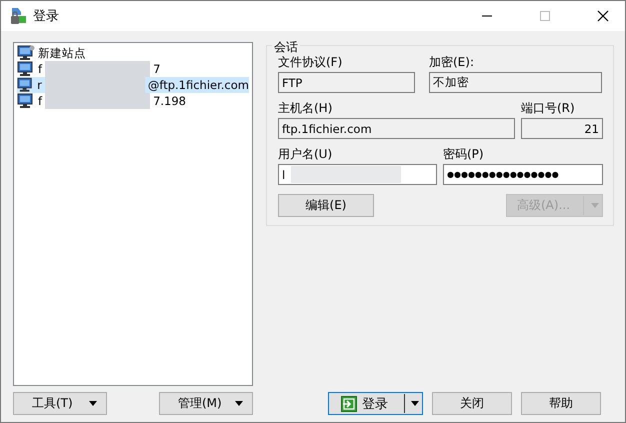  Describe the element at coordinates (464, 154) in the screenshot. I see `field-label: 密码(P)` at that location.